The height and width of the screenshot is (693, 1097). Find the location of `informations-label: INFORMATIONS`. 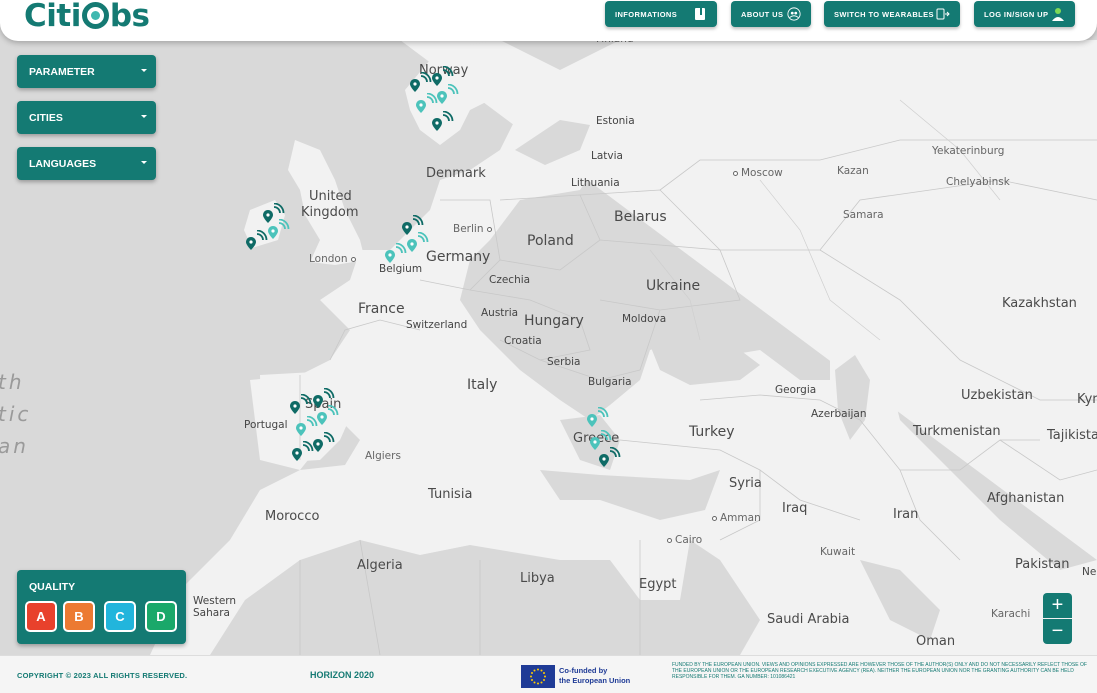

informations-label: INFORMATIONS is located at coordinates (646, 14).